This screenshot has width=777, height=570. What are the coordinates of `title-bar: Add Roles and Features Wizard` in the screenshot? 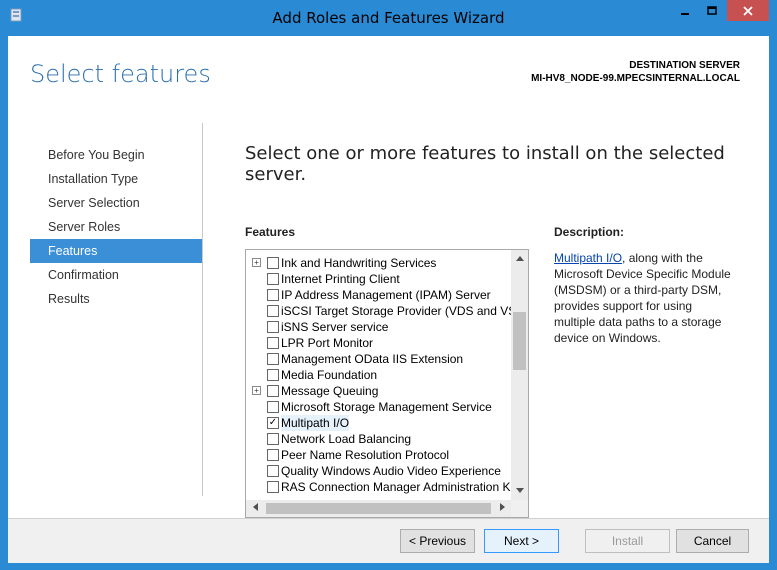 It's located at (388, 18).